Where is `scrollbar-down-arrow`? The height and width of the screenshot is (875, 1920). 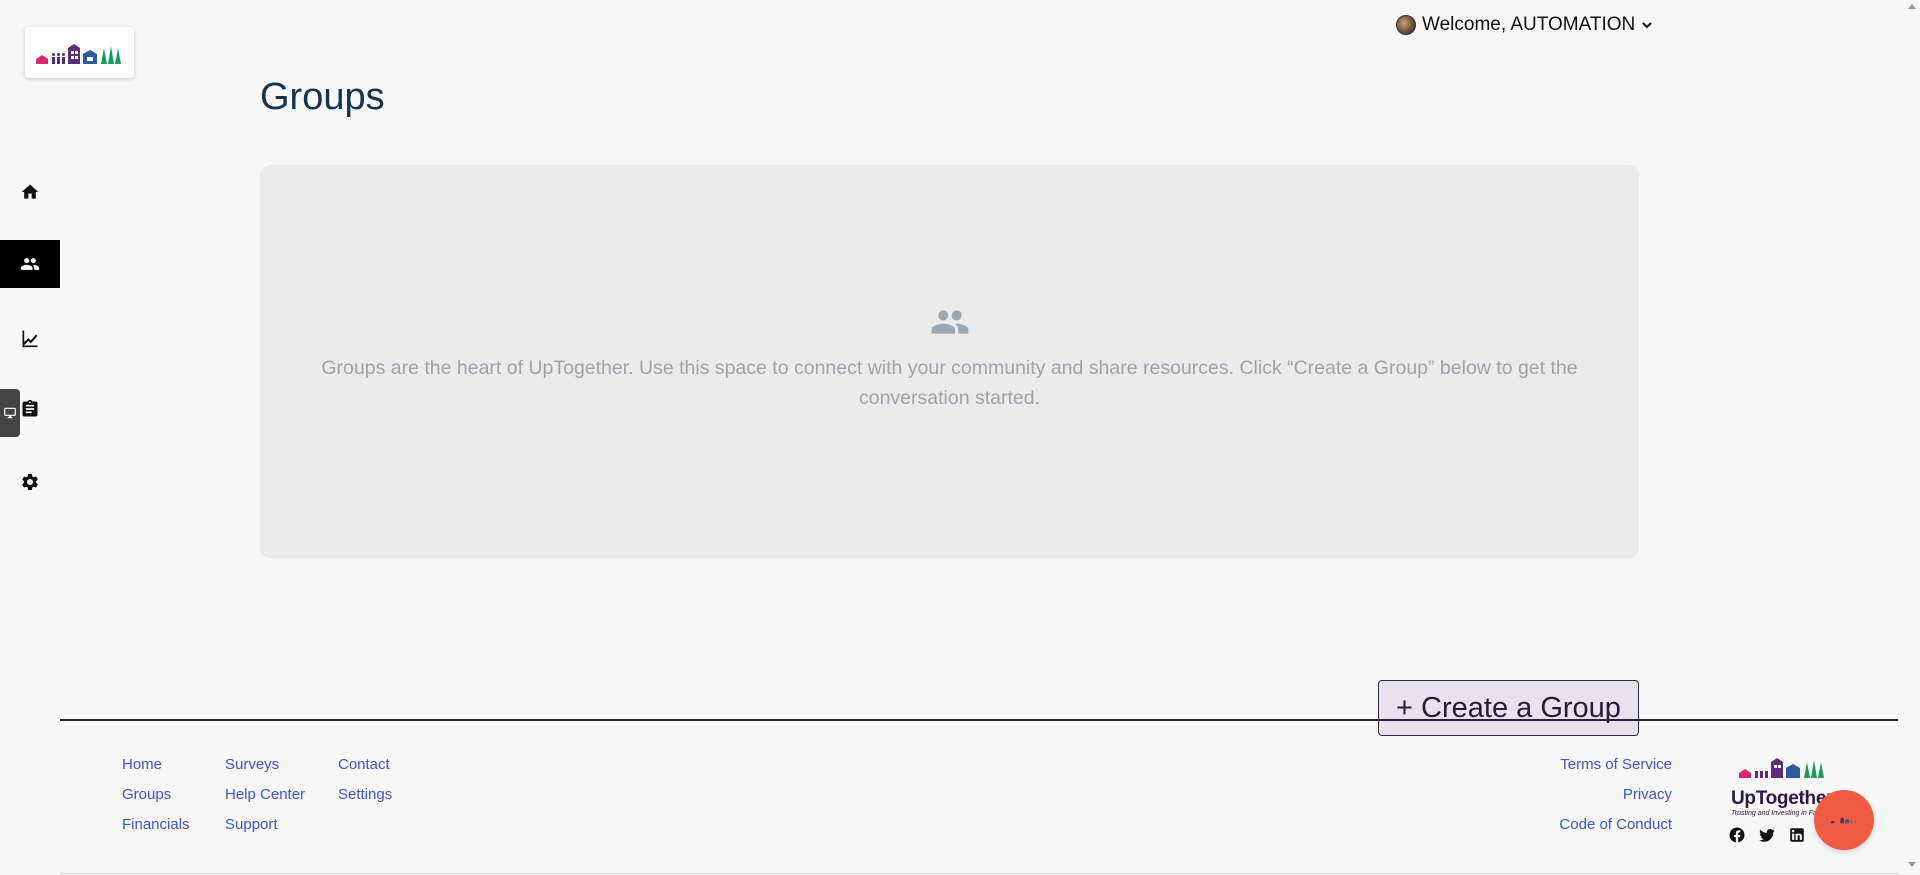 scrollbar-down-arrow is located at coordinates (1912, 864).